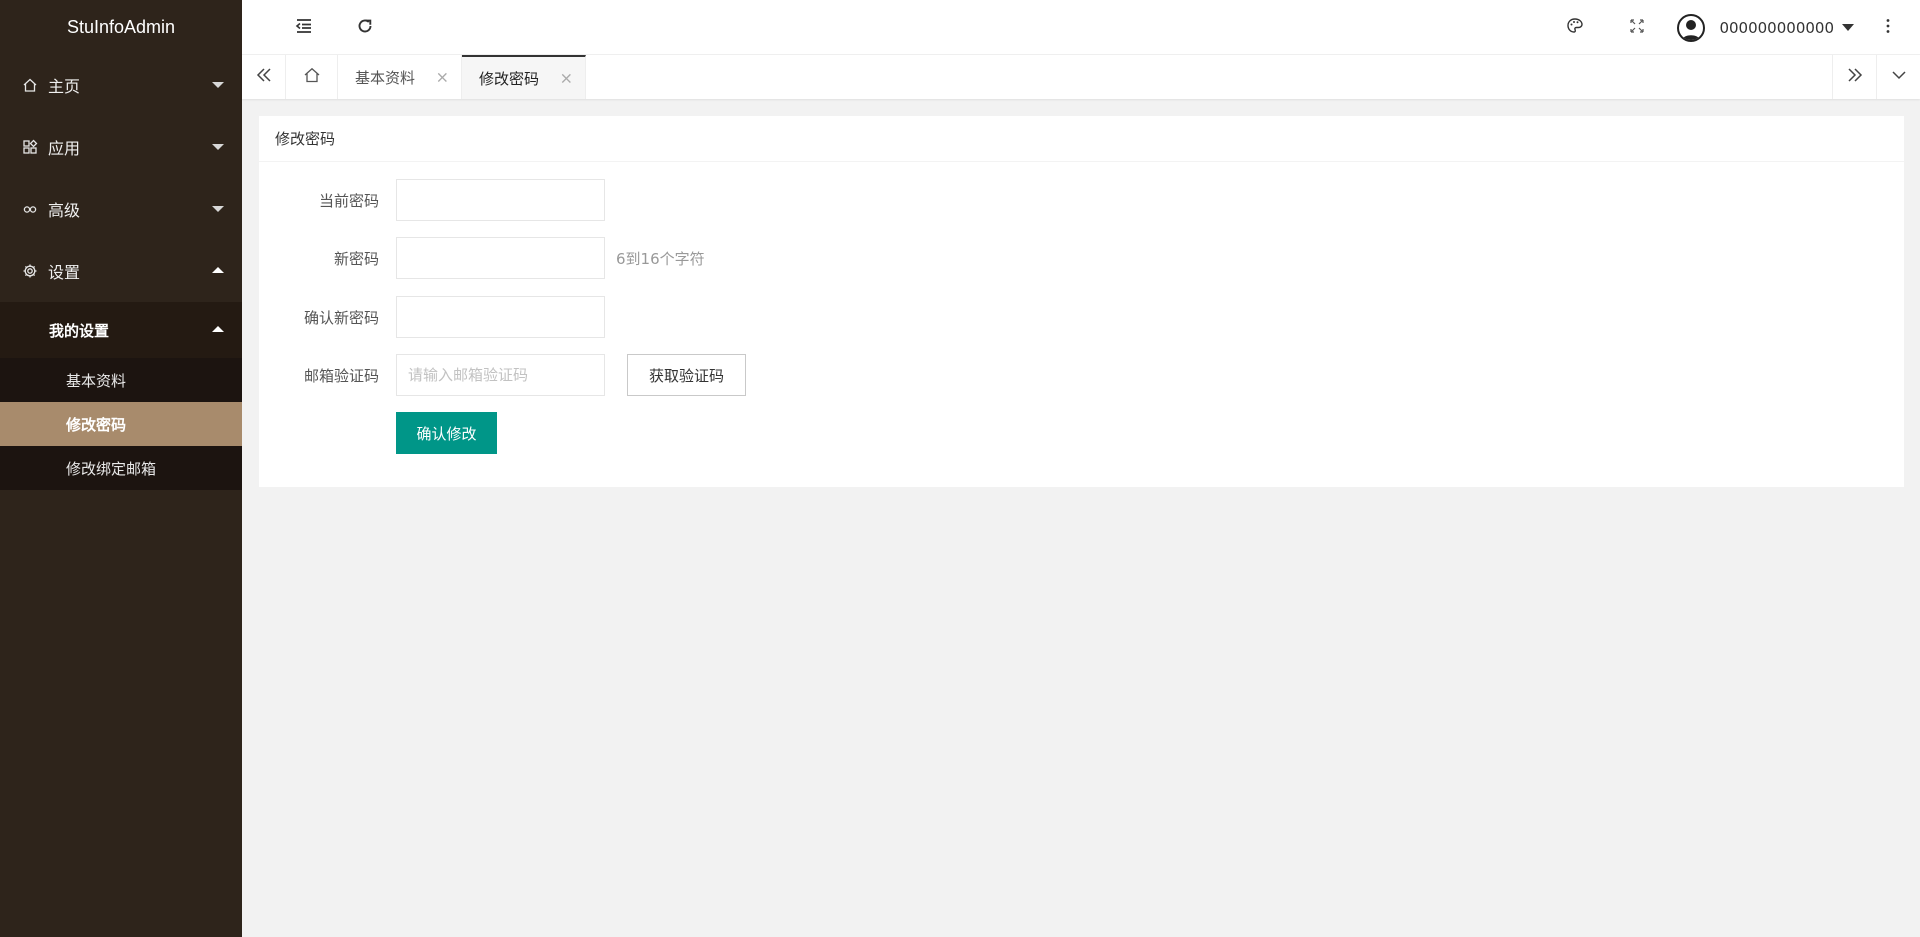  Describe the element at coordinates (64, 148) in the screenshot. I see `sidebar-item-label: 应用` at that location.